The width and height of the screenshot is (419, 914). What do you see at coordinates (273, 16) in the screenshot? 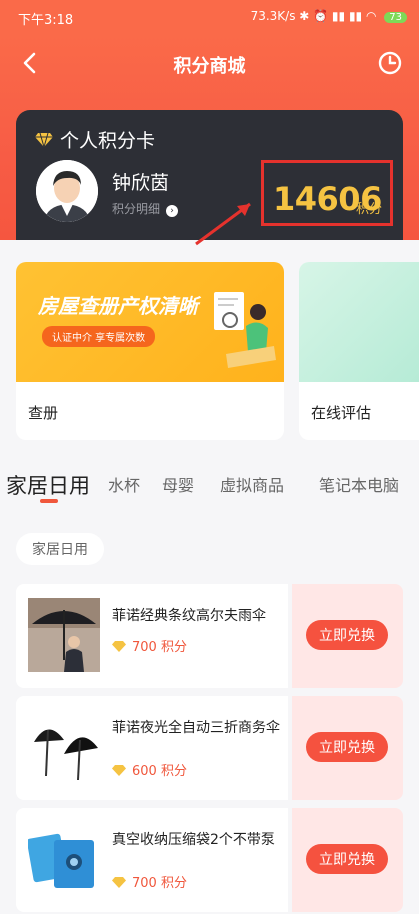
I see `network-speed: 73.3K/s` at bounding box center [273, 16].